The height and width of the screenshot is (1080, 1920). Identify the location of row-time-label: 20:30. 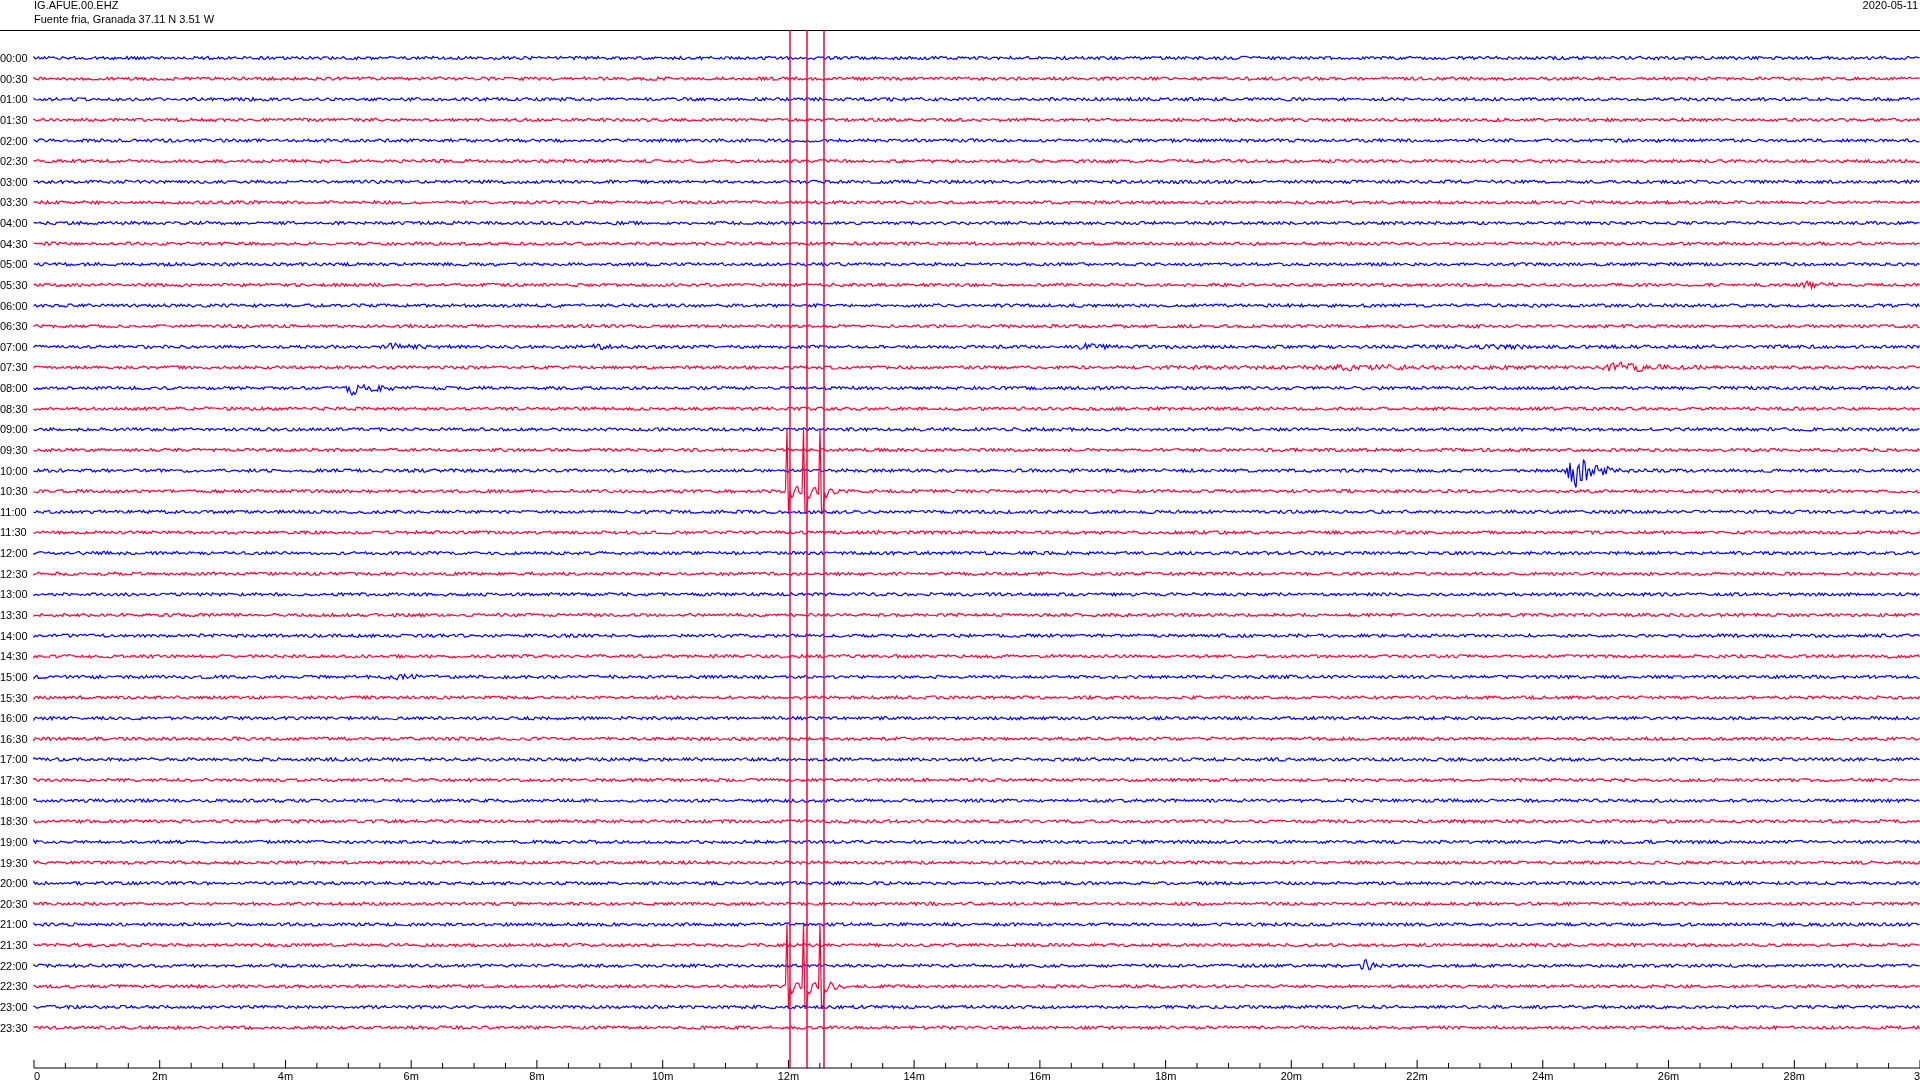
(14, 903).